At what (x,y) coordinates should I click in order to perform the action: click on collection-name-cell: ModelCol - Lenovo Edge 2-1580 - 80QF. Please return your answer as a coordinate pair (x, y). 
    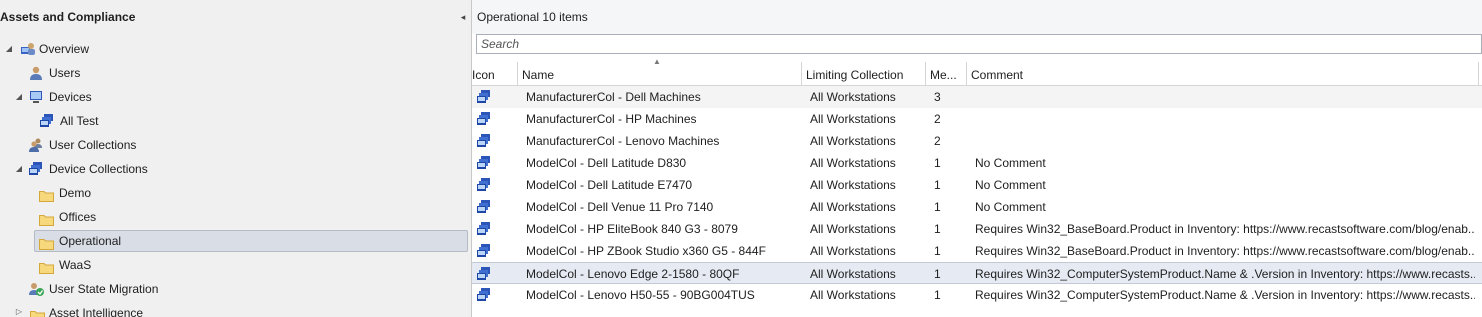
    Looking at the image, I should click on (633, 274).